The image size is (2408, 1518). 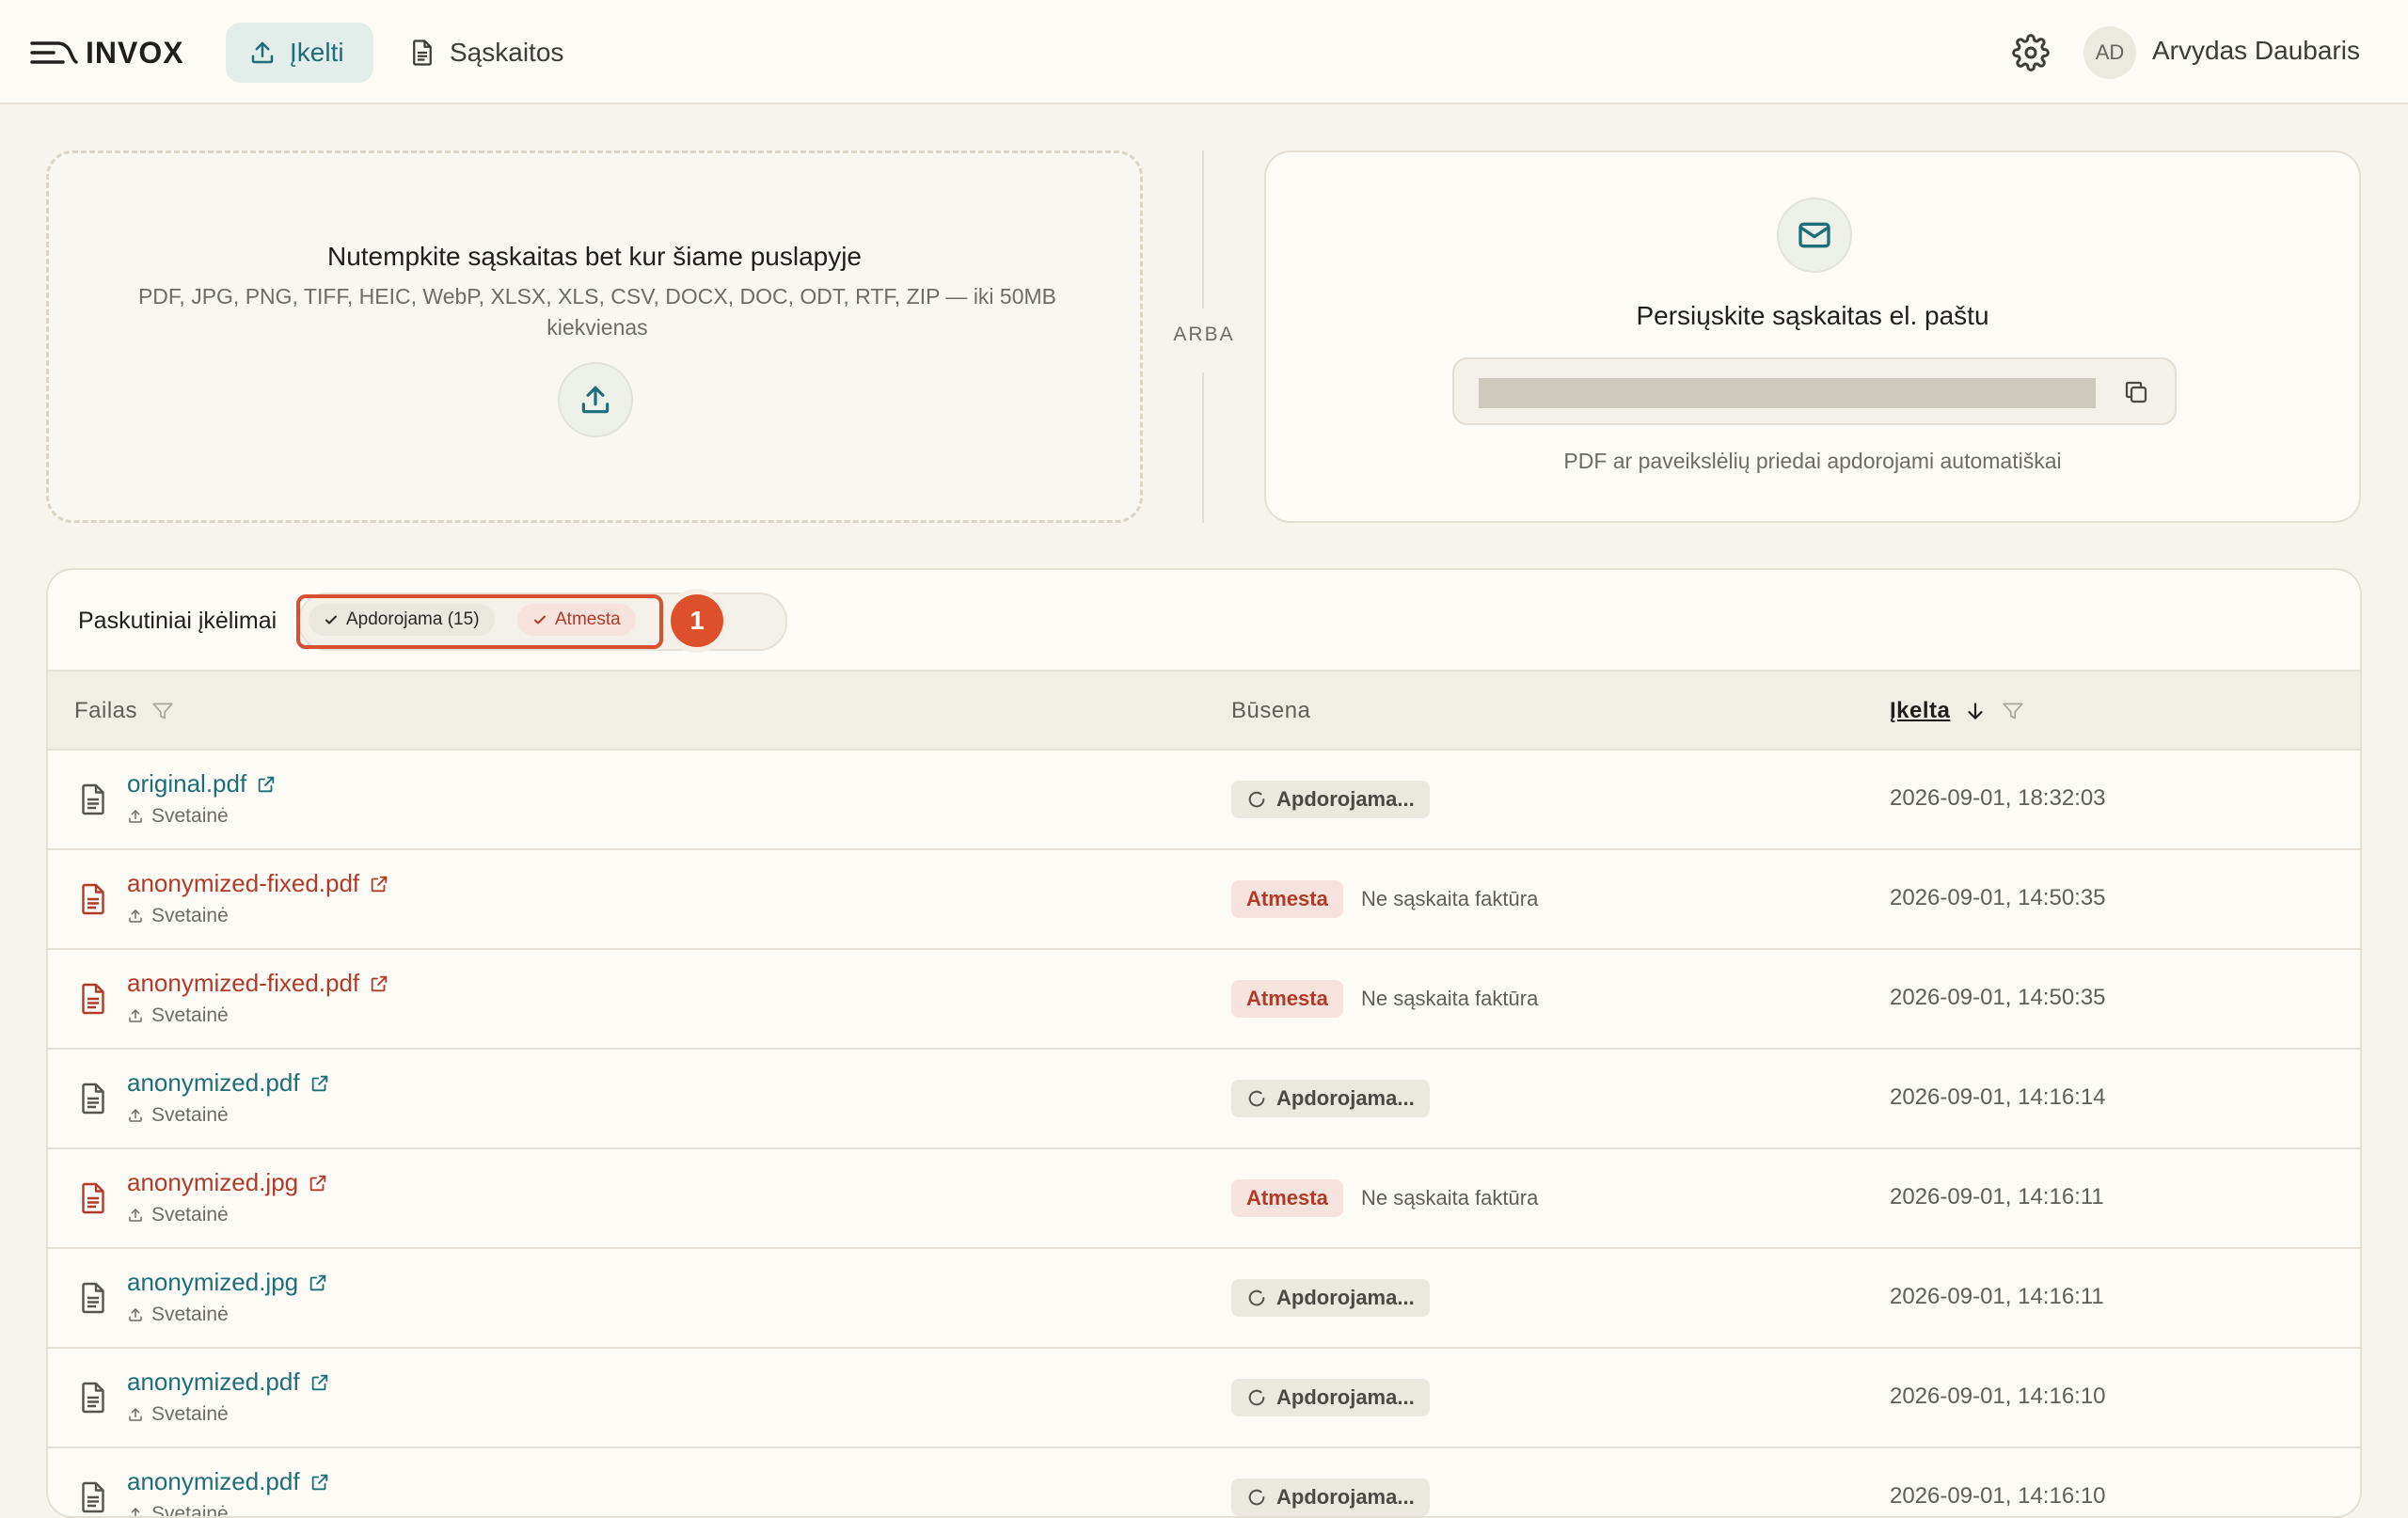 What do you see at coordinates (317, 53) in the screenshot?
I see `nav-upload-label: Įkelti` at bounding box center [317, 53].